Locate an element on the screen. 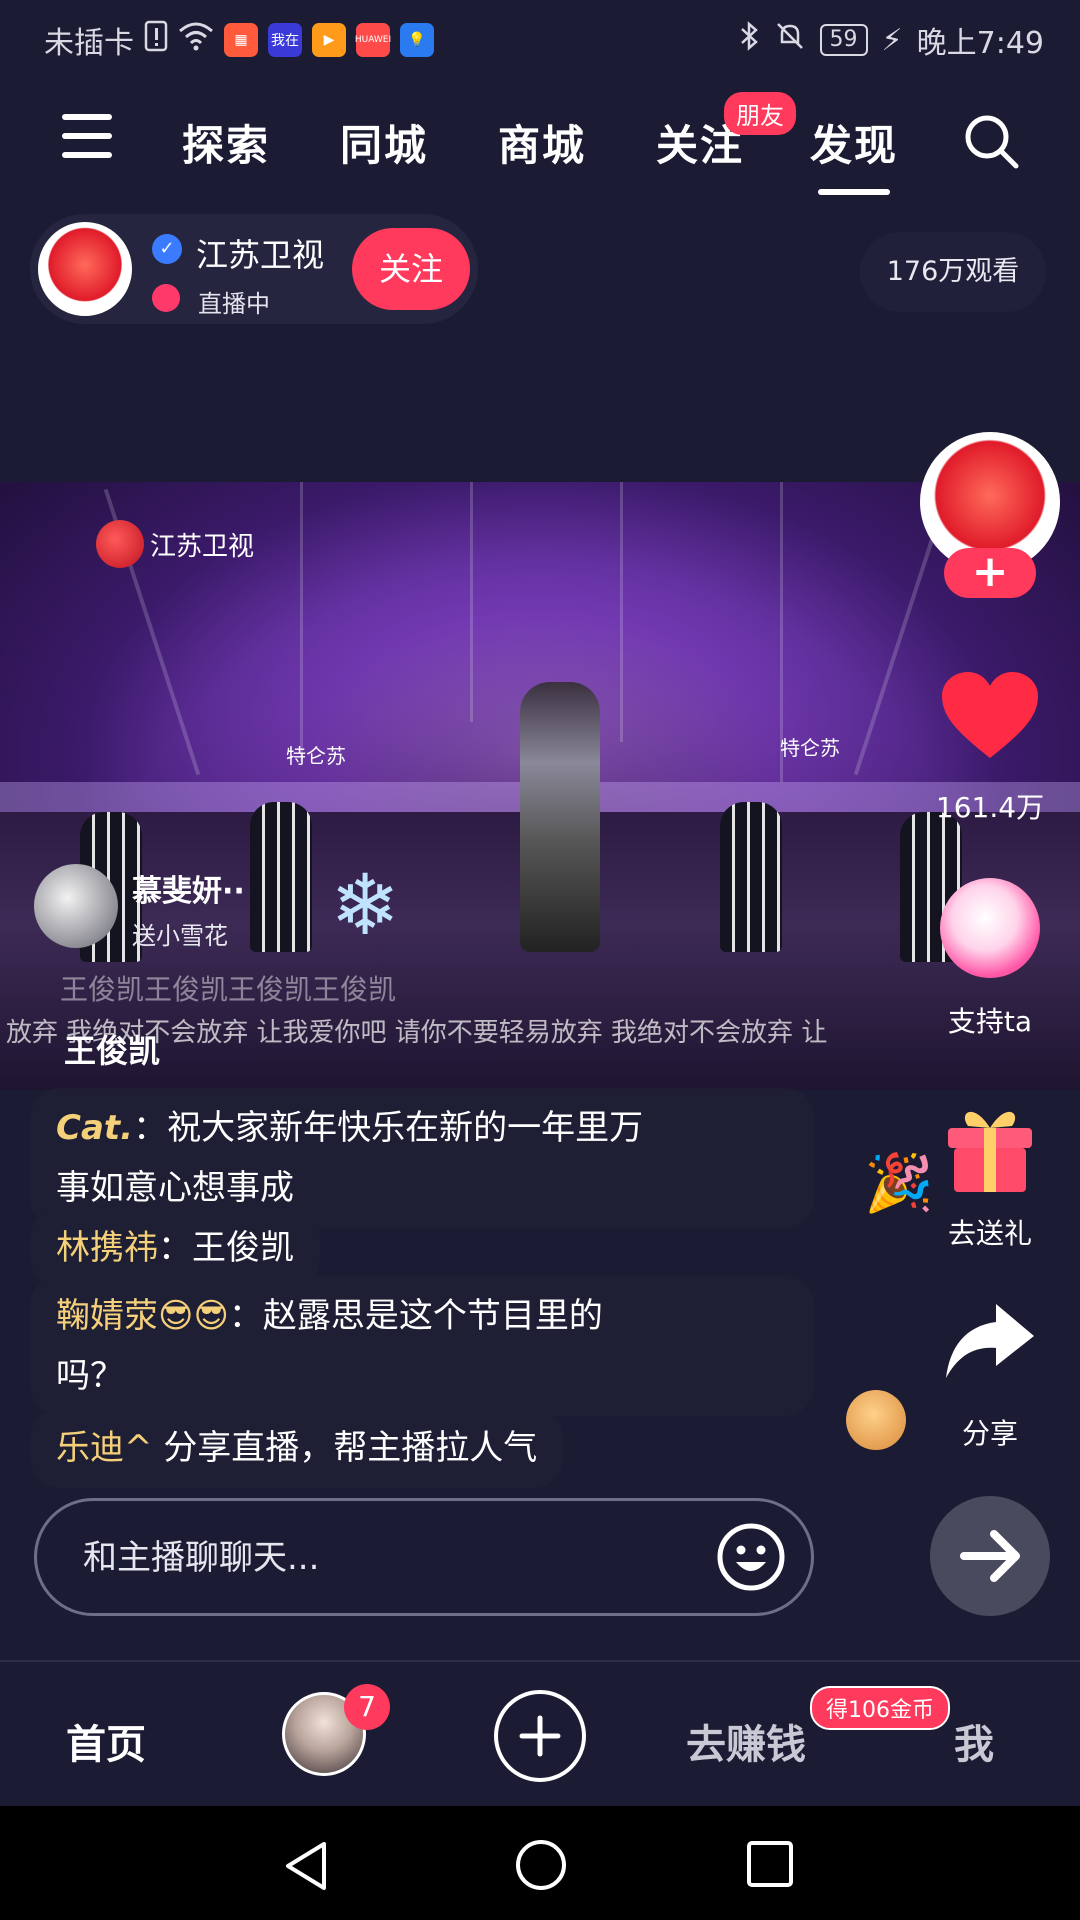 This screenshot has width=1080, height=1920. charging-icon: ⚡ is located at coordinates (892, 40).